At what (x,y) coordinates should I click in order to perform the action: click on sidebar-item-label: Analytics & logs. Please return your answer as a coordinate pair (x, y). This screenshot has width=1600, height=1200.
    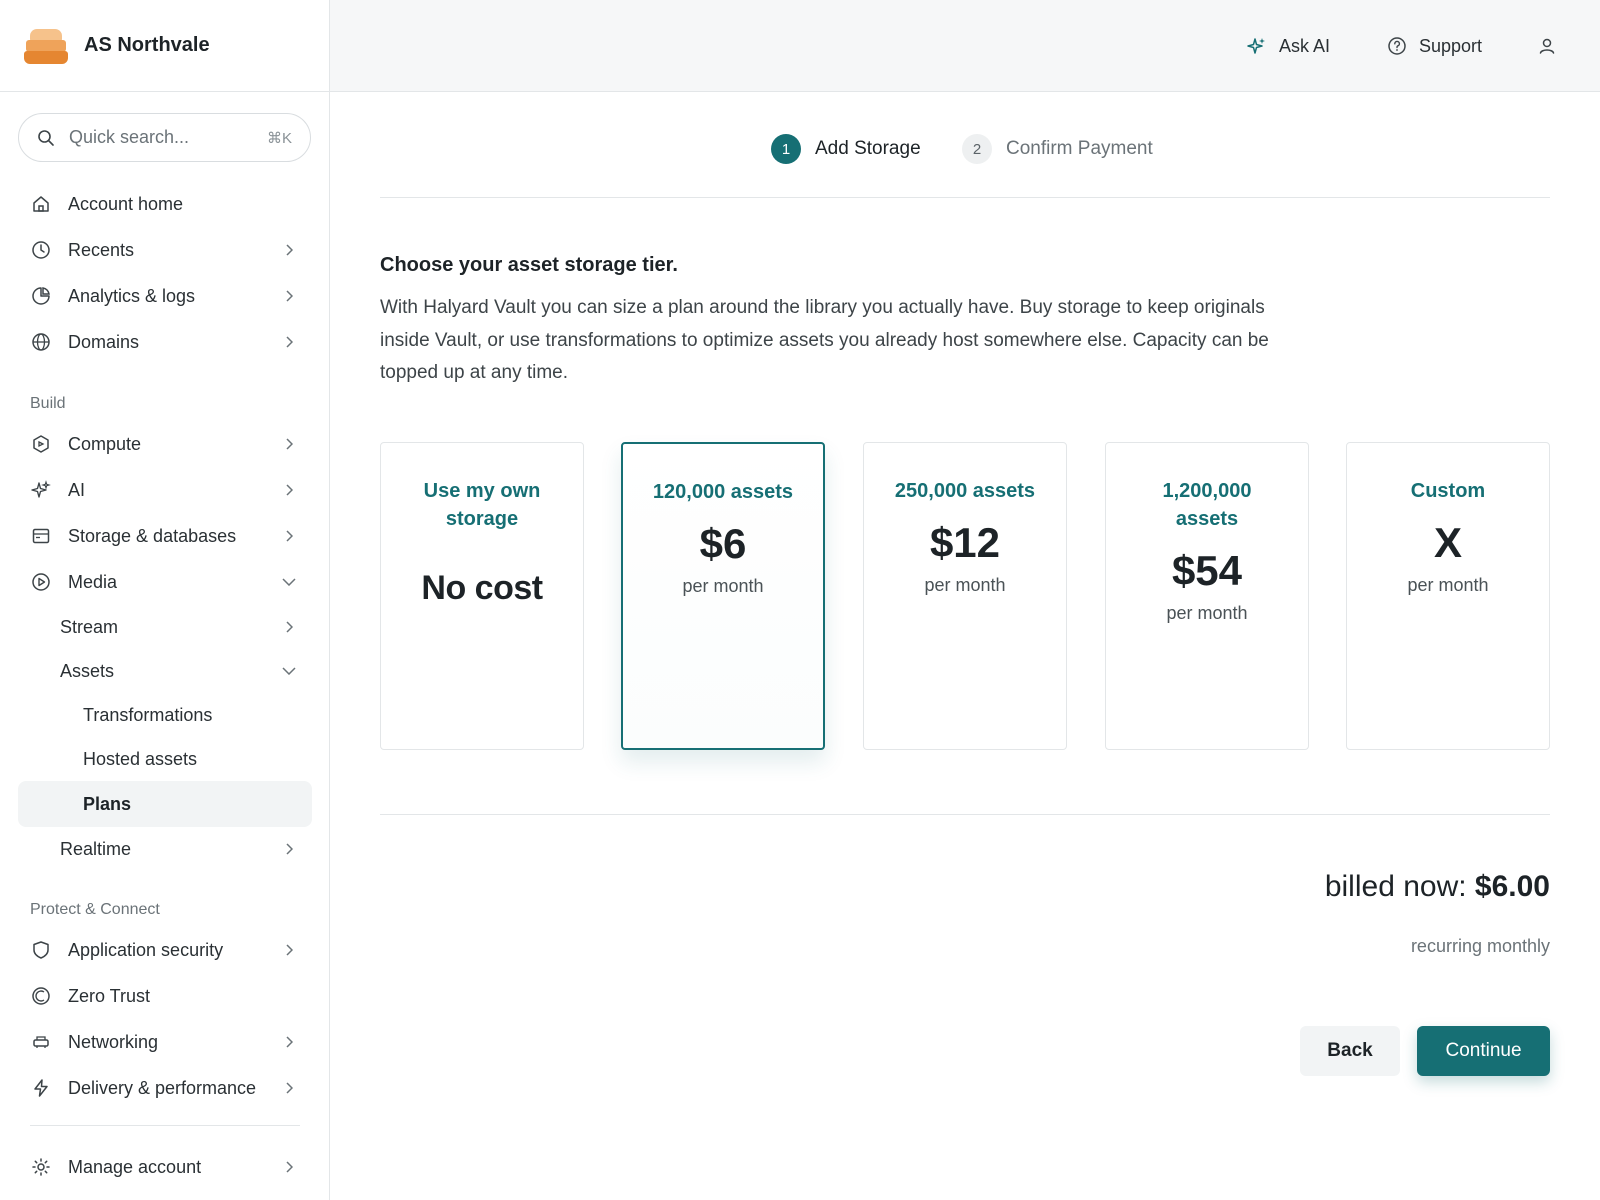
    Looking at the image, I should click on (132, 295).